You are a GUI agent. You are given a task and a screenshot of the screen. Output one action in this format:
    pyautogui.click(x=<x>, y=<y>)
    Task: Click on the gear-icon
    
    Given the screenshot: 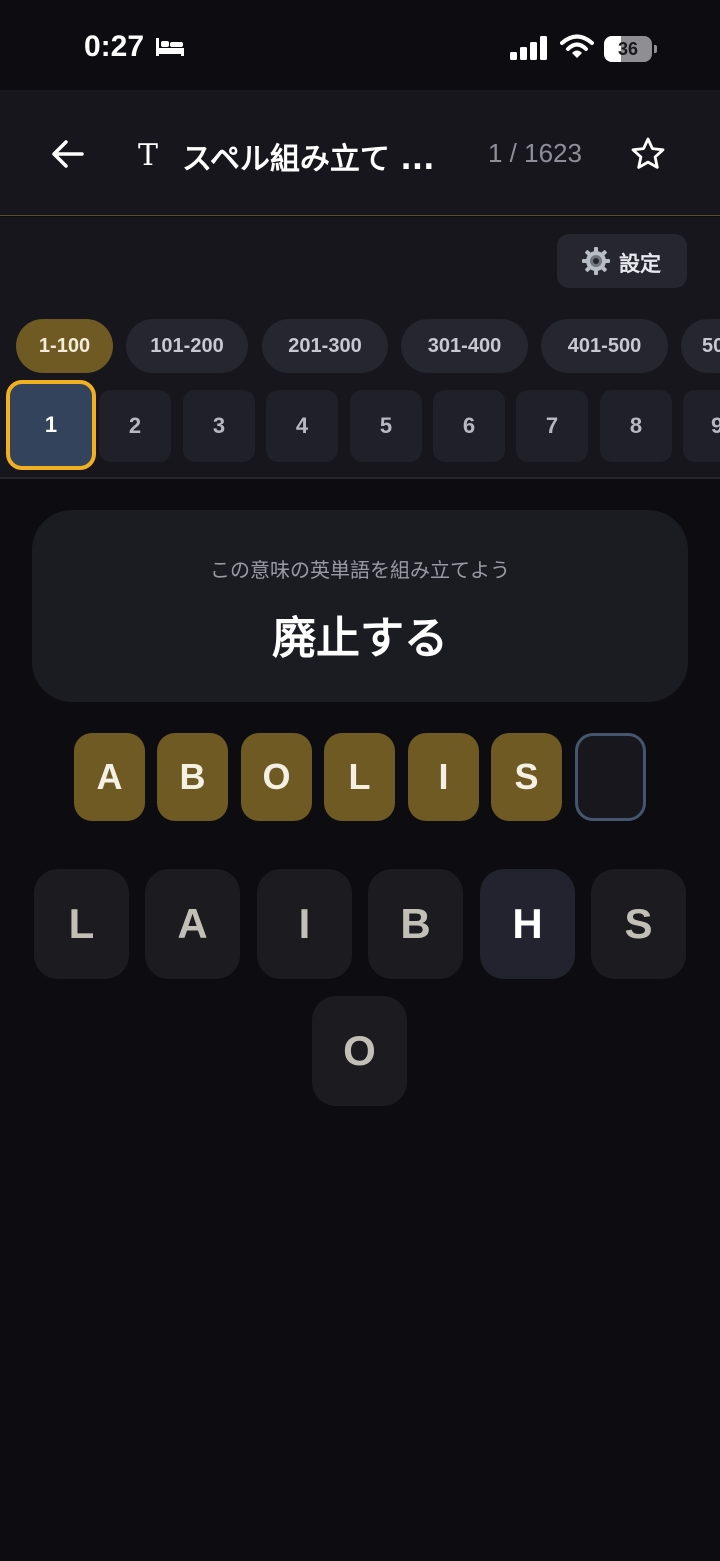 What is the action you would take?
    pyautogui.click(x=596, y=261)
    